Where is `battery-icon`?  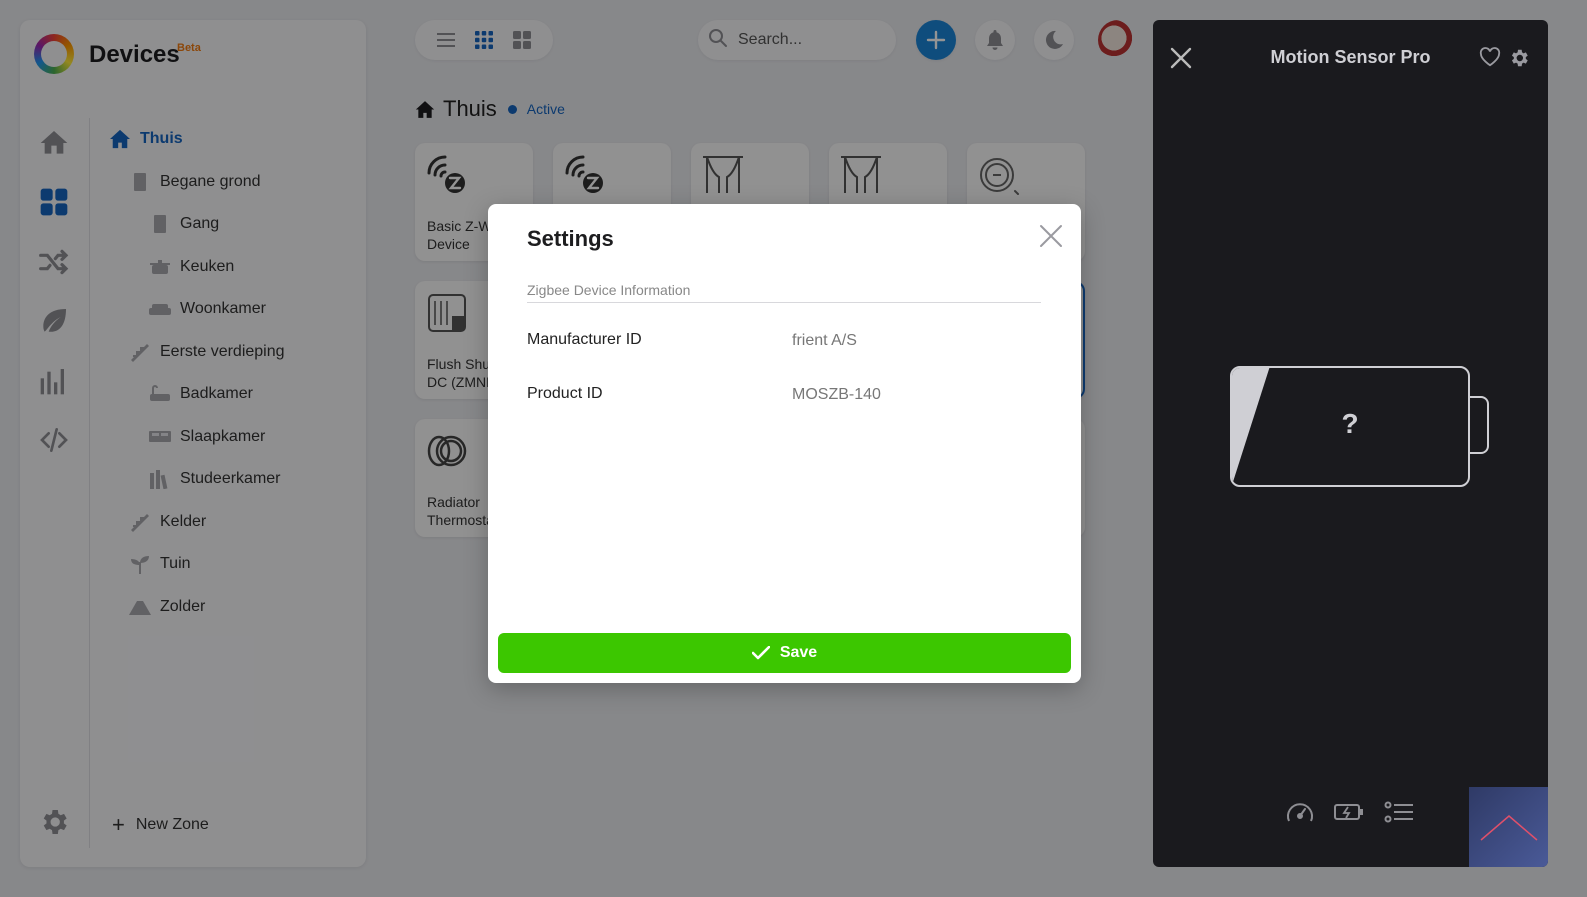 battery-icon is located at coordinates (1349, 812).